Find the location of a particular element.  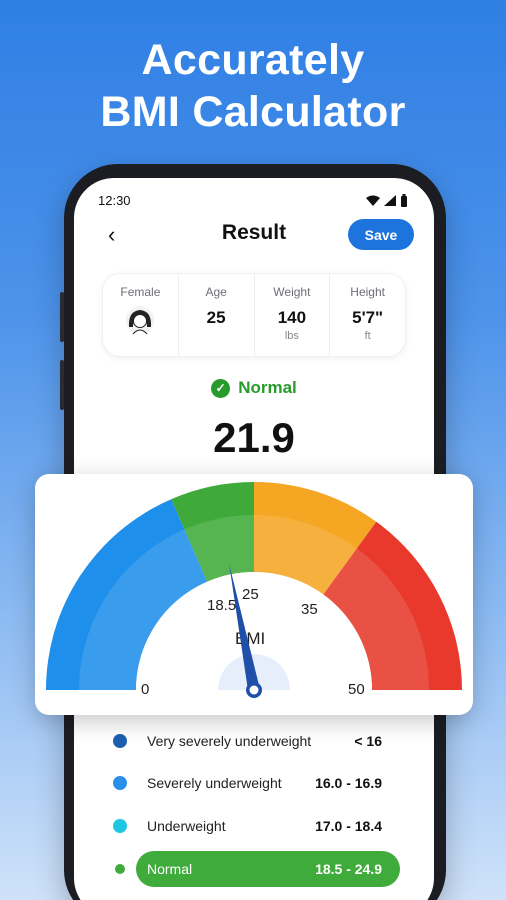

result-status: ✓ Normal is located at coordinates (254, 388).